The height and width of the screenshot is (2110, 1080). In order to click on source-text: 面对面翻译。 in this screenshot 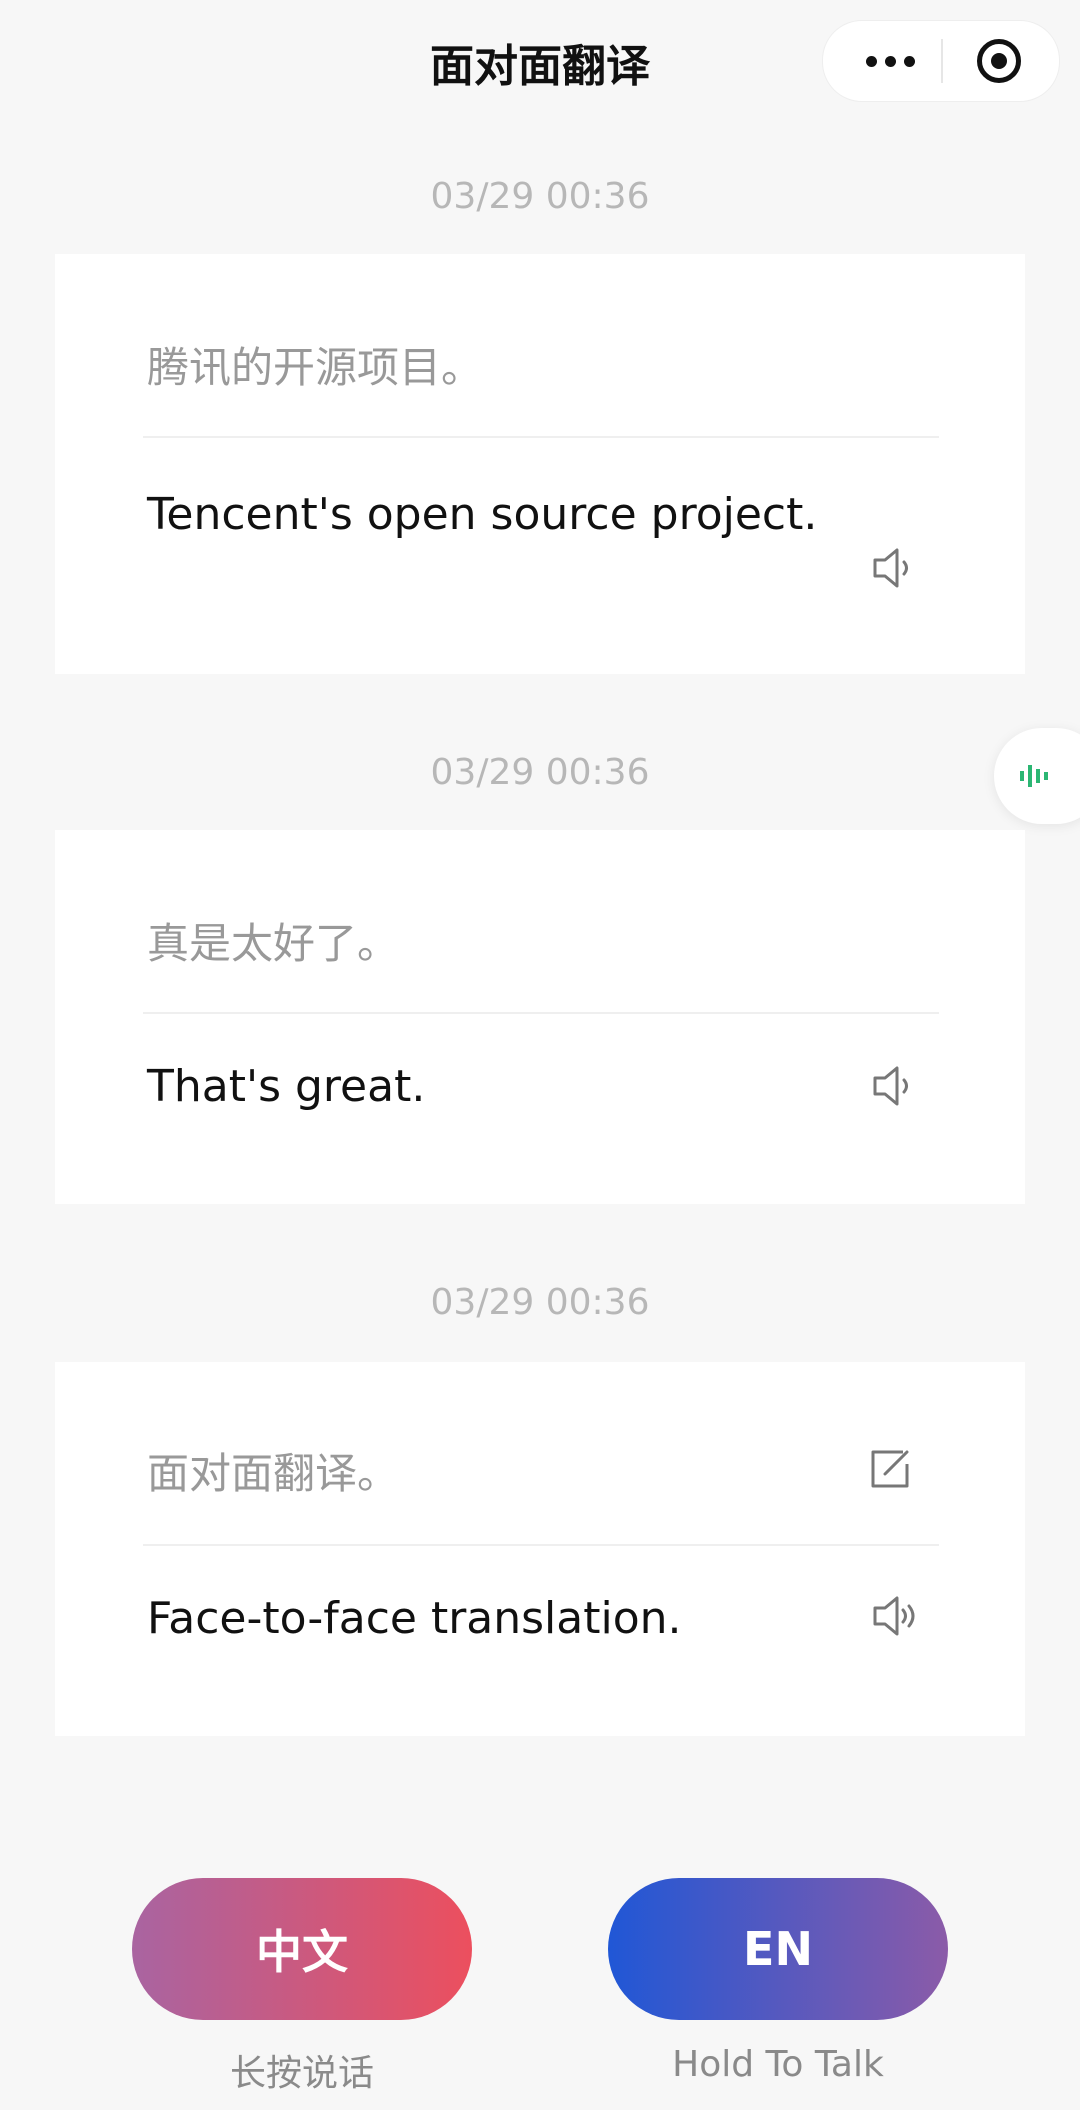, I will do `click(273, 1473)`.